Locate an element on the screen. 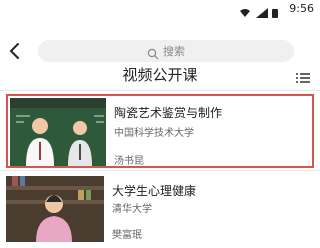 The width and height of the screenshot is (320, 248). battery-icon is located at coordinates (275, 13).